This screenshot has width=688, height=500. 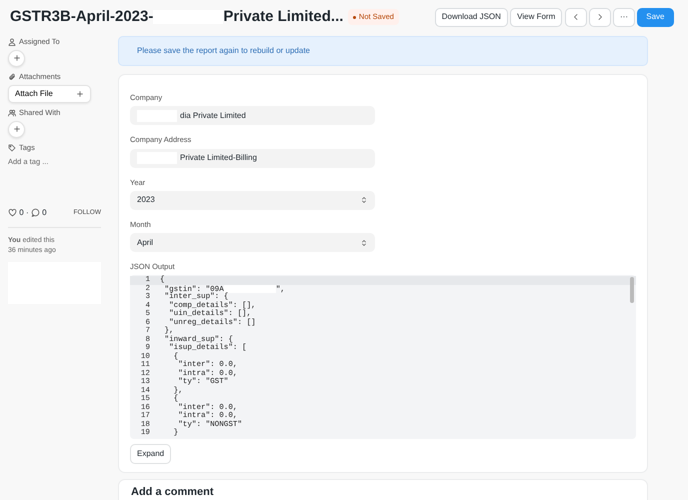 What do you see at coordinates (49, 93) in the screenshot?
I see `attach-file-button: Attach File` at bounding box center [49, 93].